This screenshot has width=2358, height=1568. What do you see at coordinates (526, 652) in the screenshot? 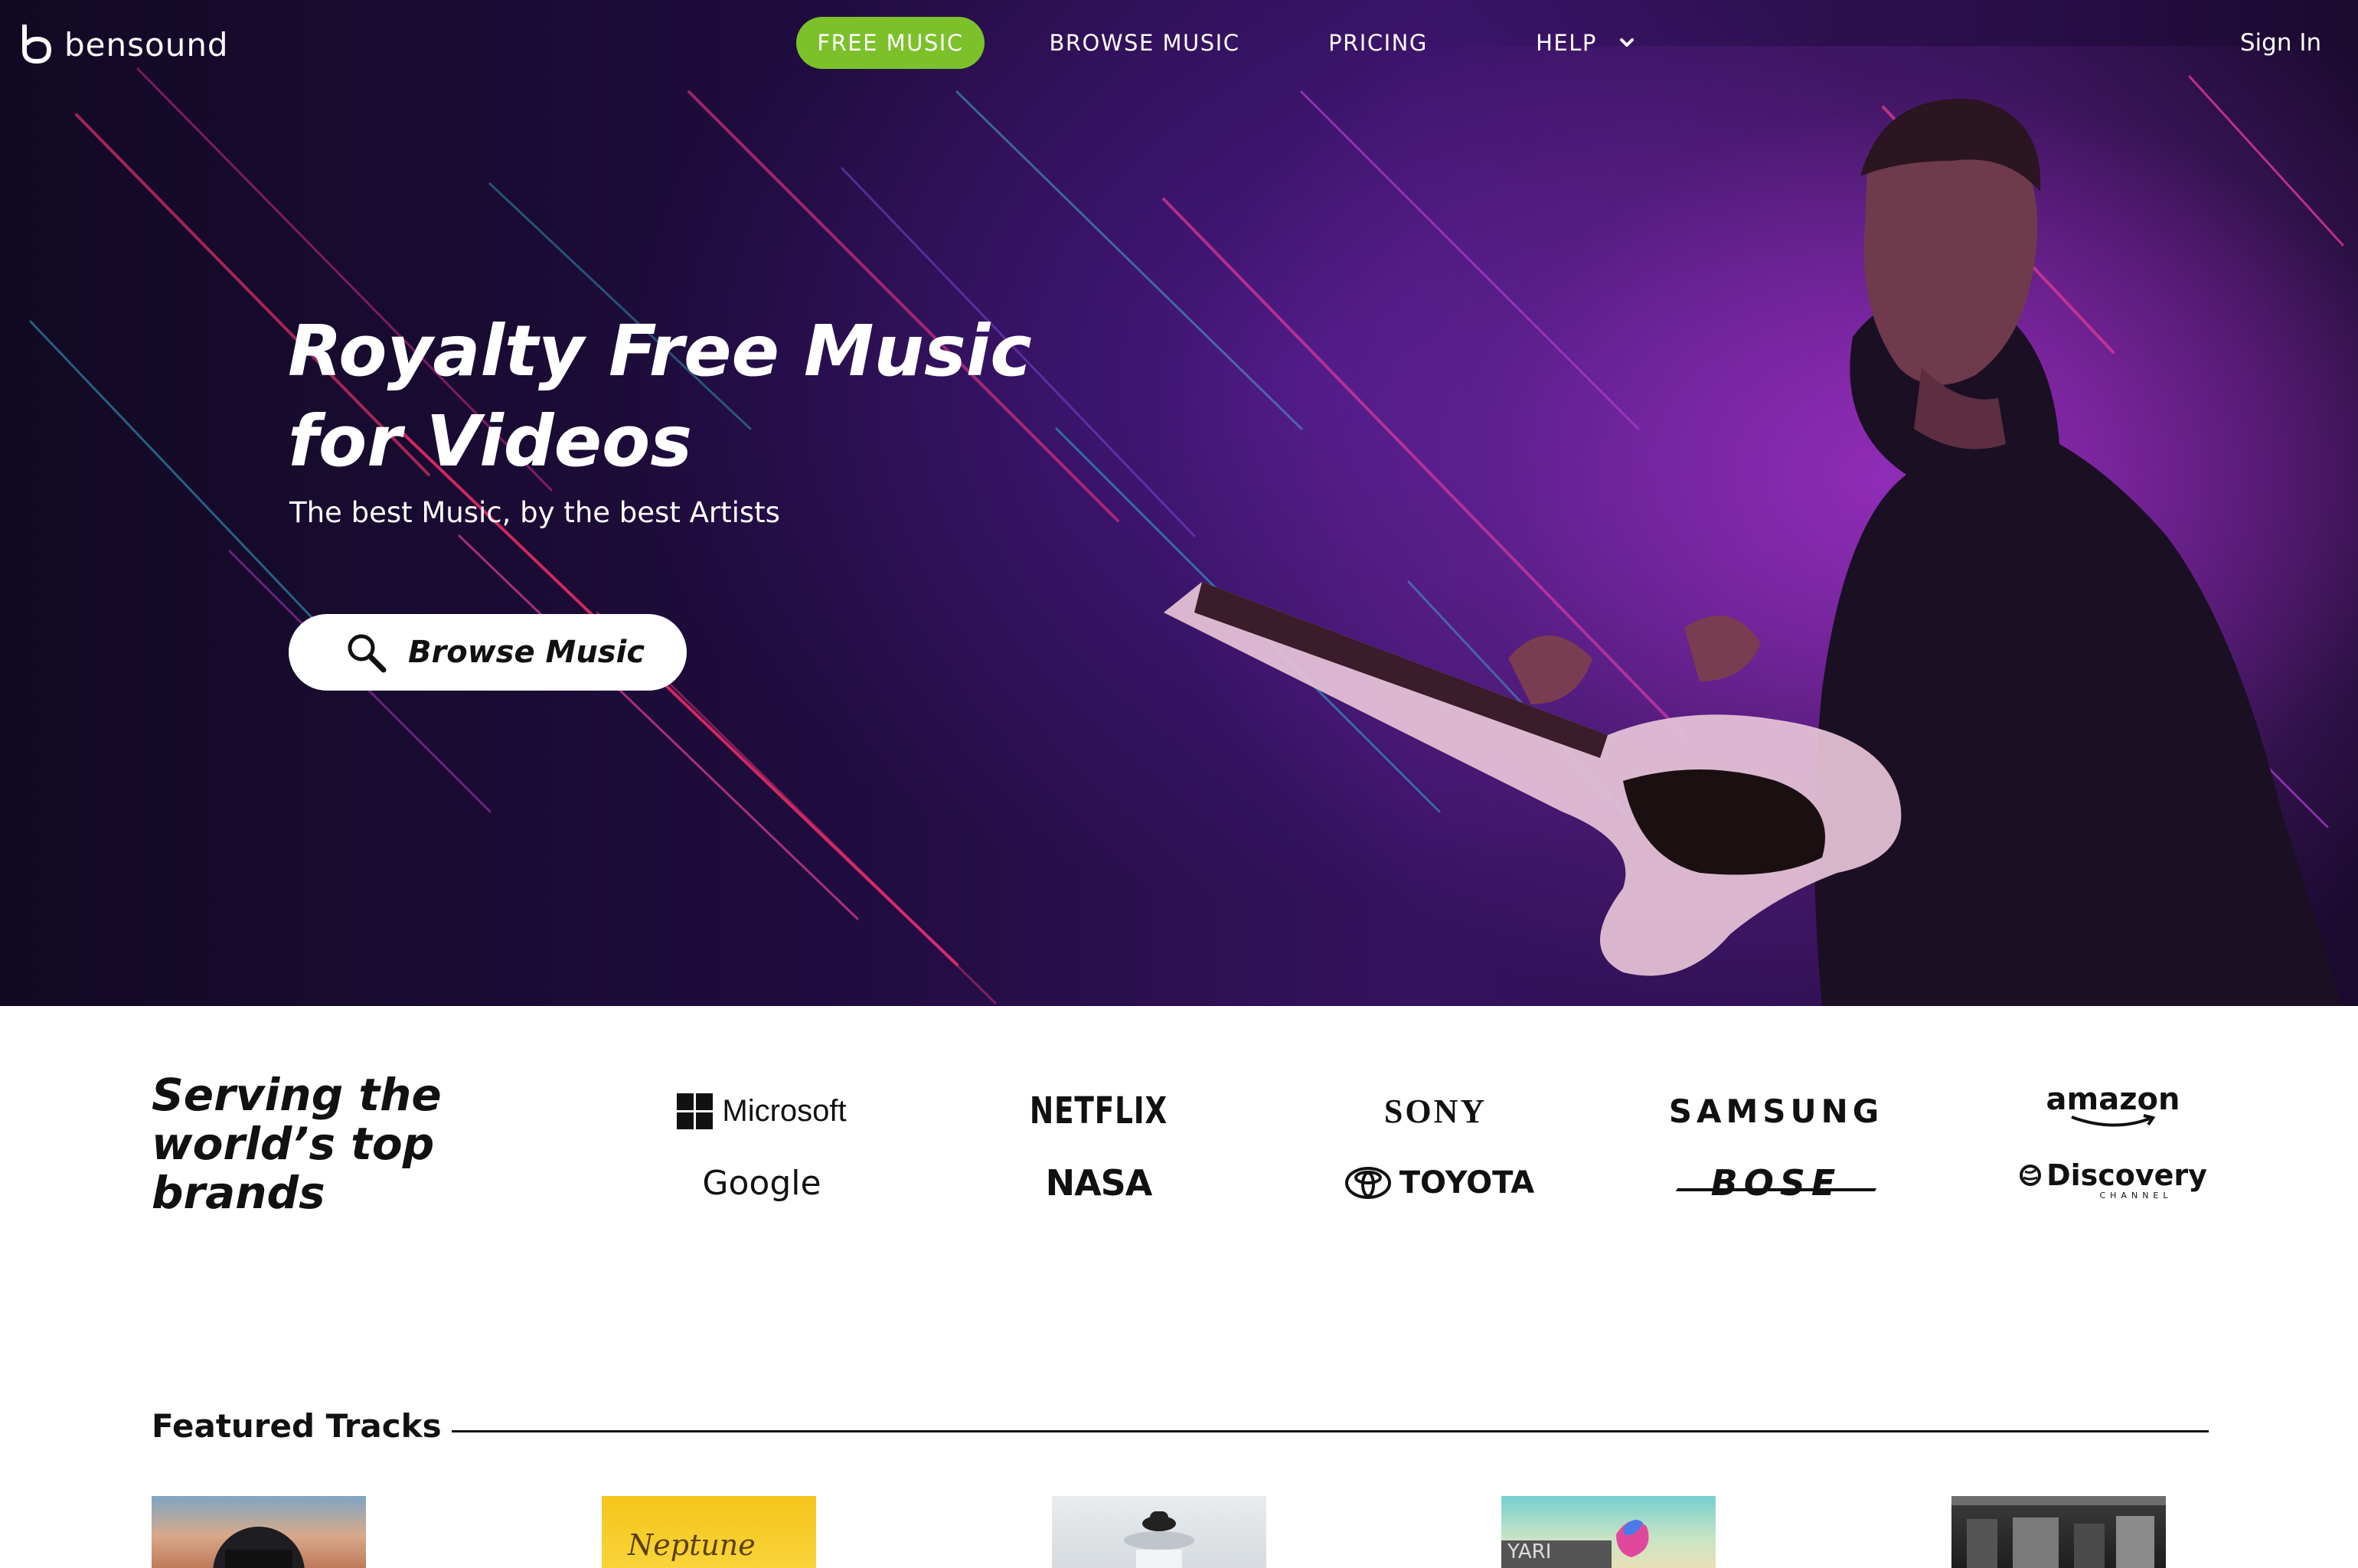
I see `browse-music-button-label: Browse Music` at bounding box center [526, 652].